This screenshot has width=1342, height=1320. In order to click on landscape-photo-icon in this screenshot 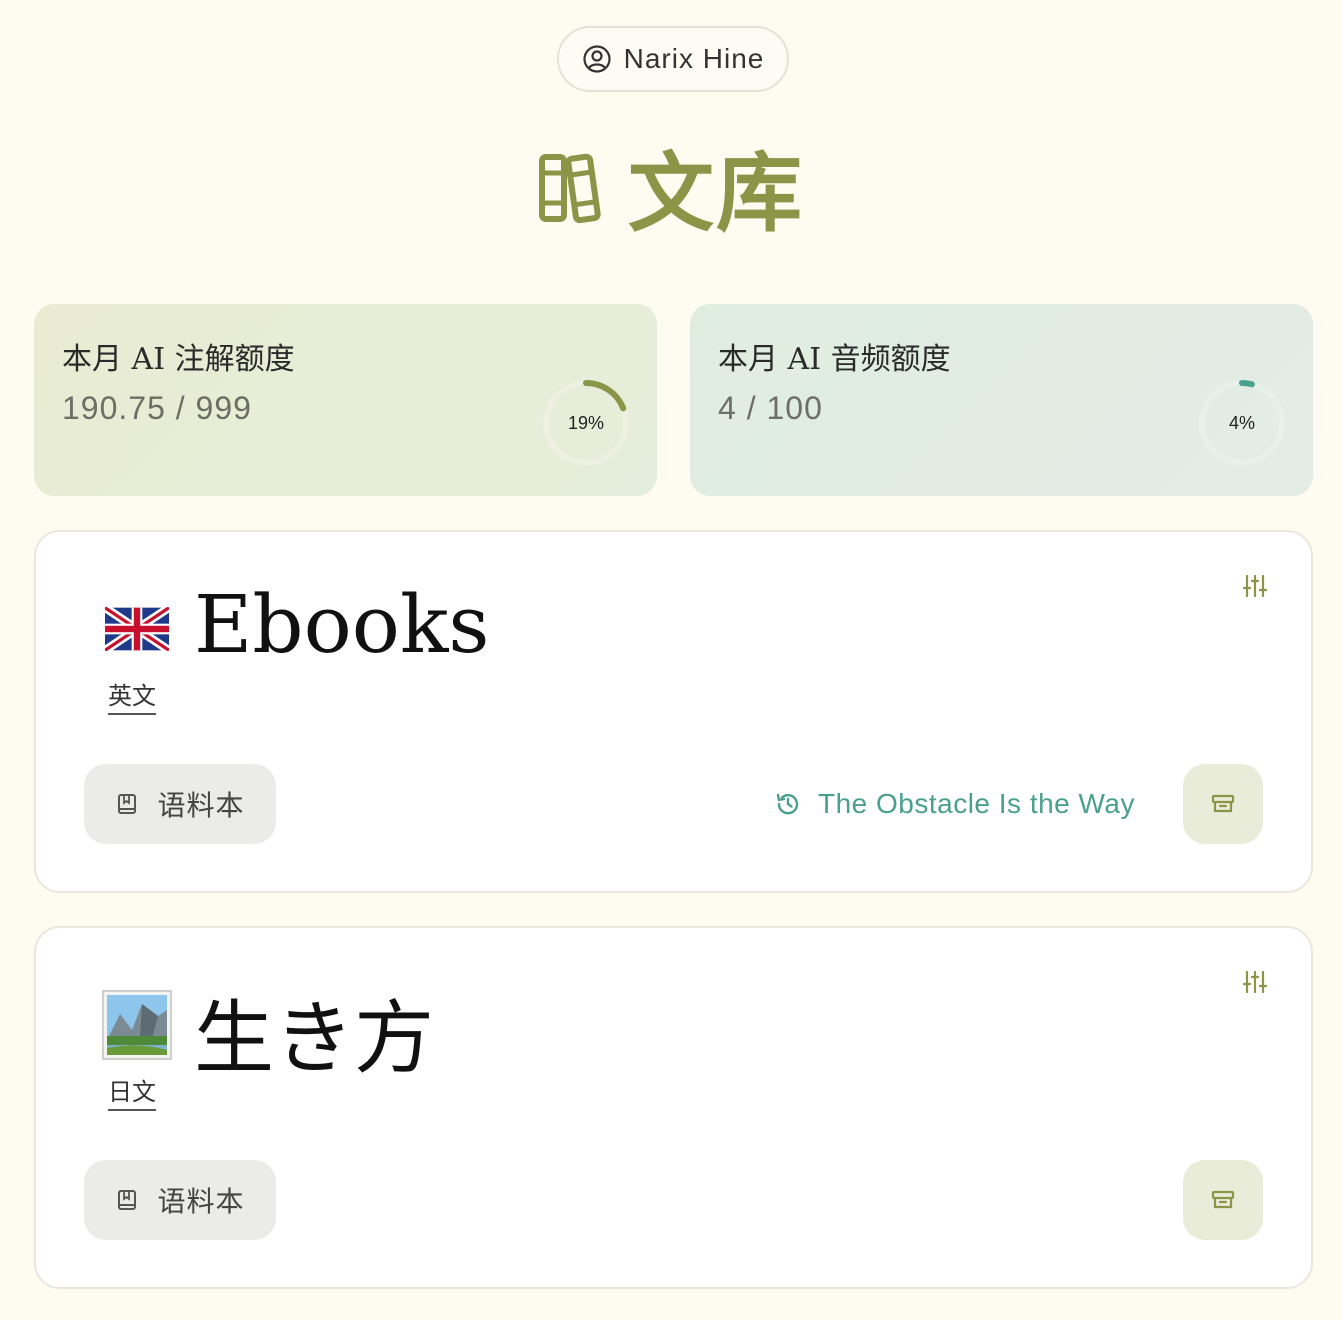, I will do `click(137, 1025)`.